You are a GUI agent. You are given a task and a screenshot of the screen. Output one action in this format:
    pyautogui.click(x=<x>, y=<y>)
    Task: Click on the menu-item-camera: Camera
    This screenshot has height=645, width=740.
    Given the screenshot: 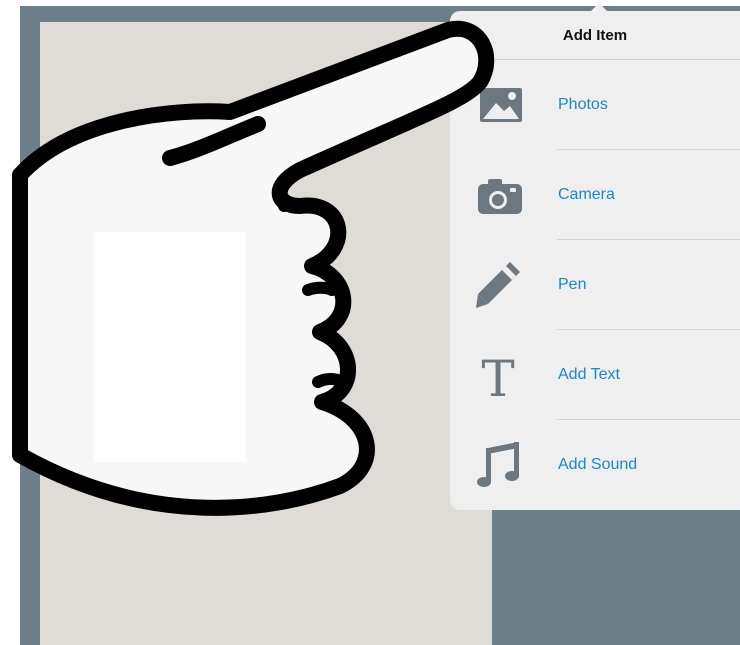 What is the action you would take?
    pyautogui.click(x=595, y=195)
    